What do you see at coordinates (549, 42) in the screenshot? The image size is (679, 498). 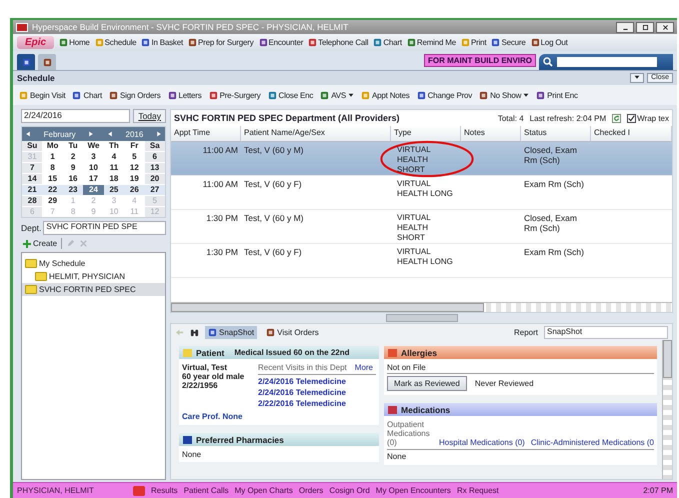 I see `toolbar-button: Log Out` at bounding box center [549, 42].